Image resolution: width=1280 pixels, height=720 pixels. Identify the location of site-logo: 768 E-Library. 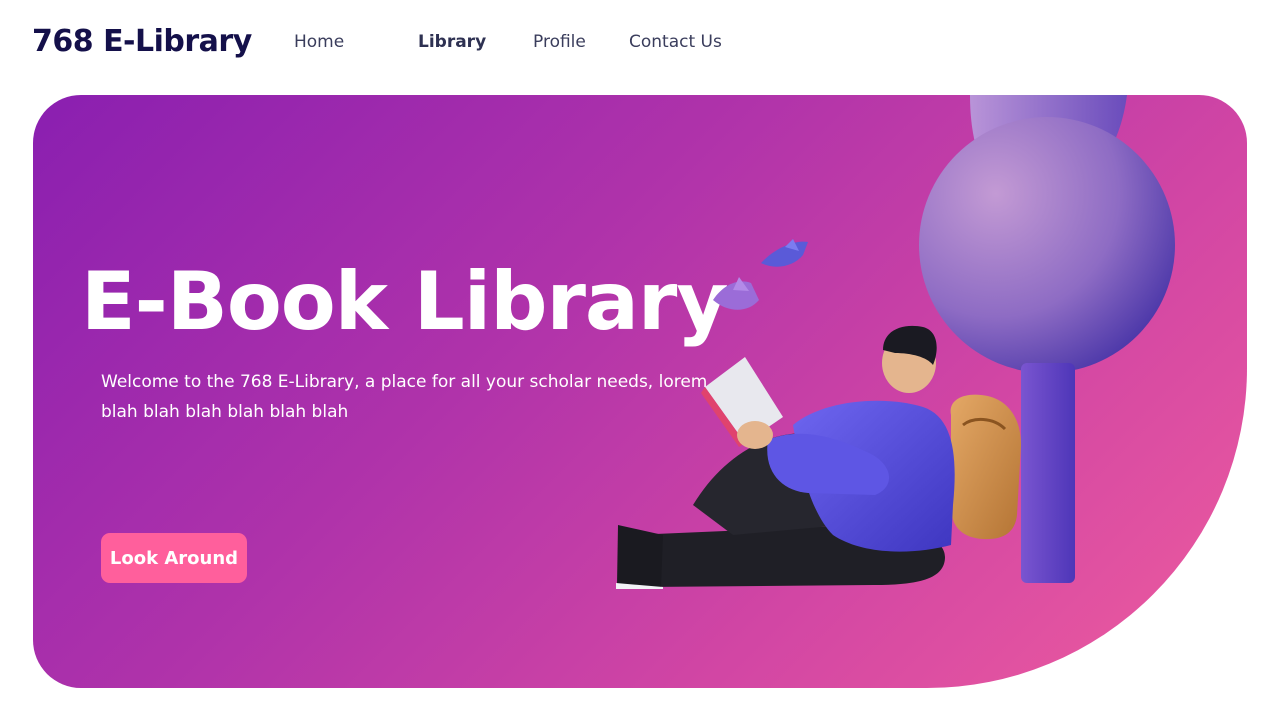
(142, 41).